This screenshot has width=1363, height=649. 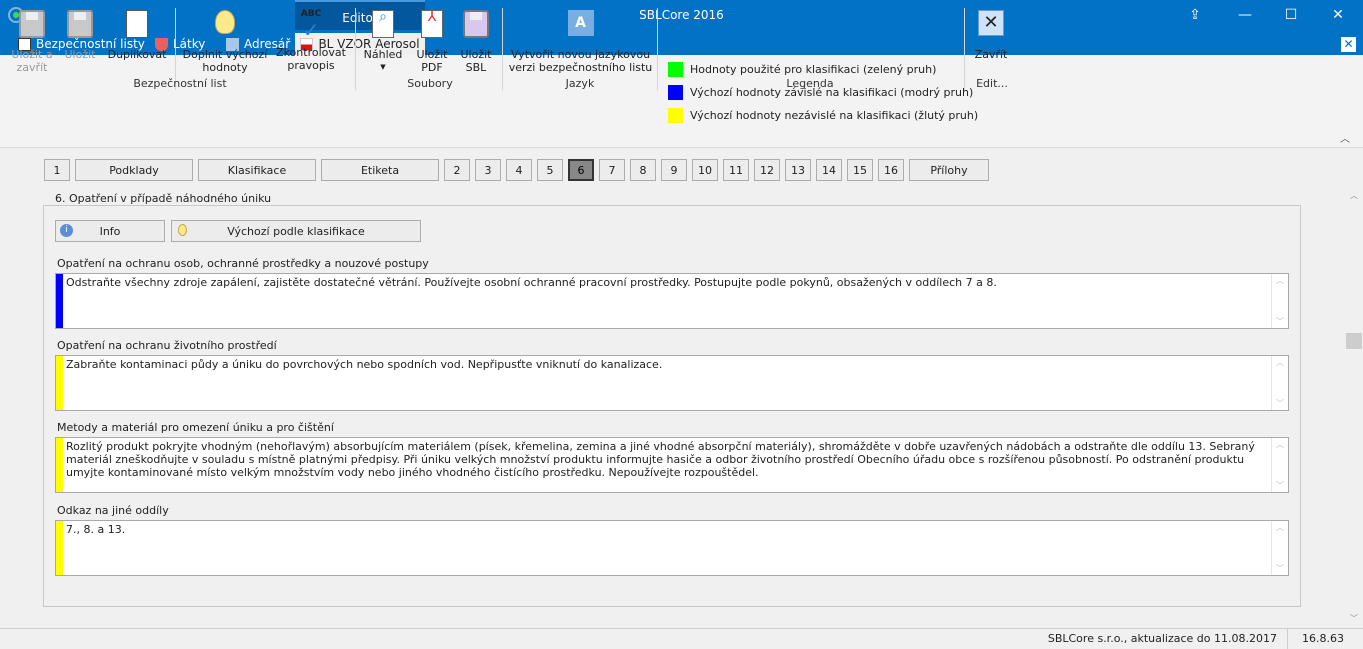 I want to click on spellcheck-button: ABC ✓ Zkontrolovat pravopis, so click(x=311, y=40).